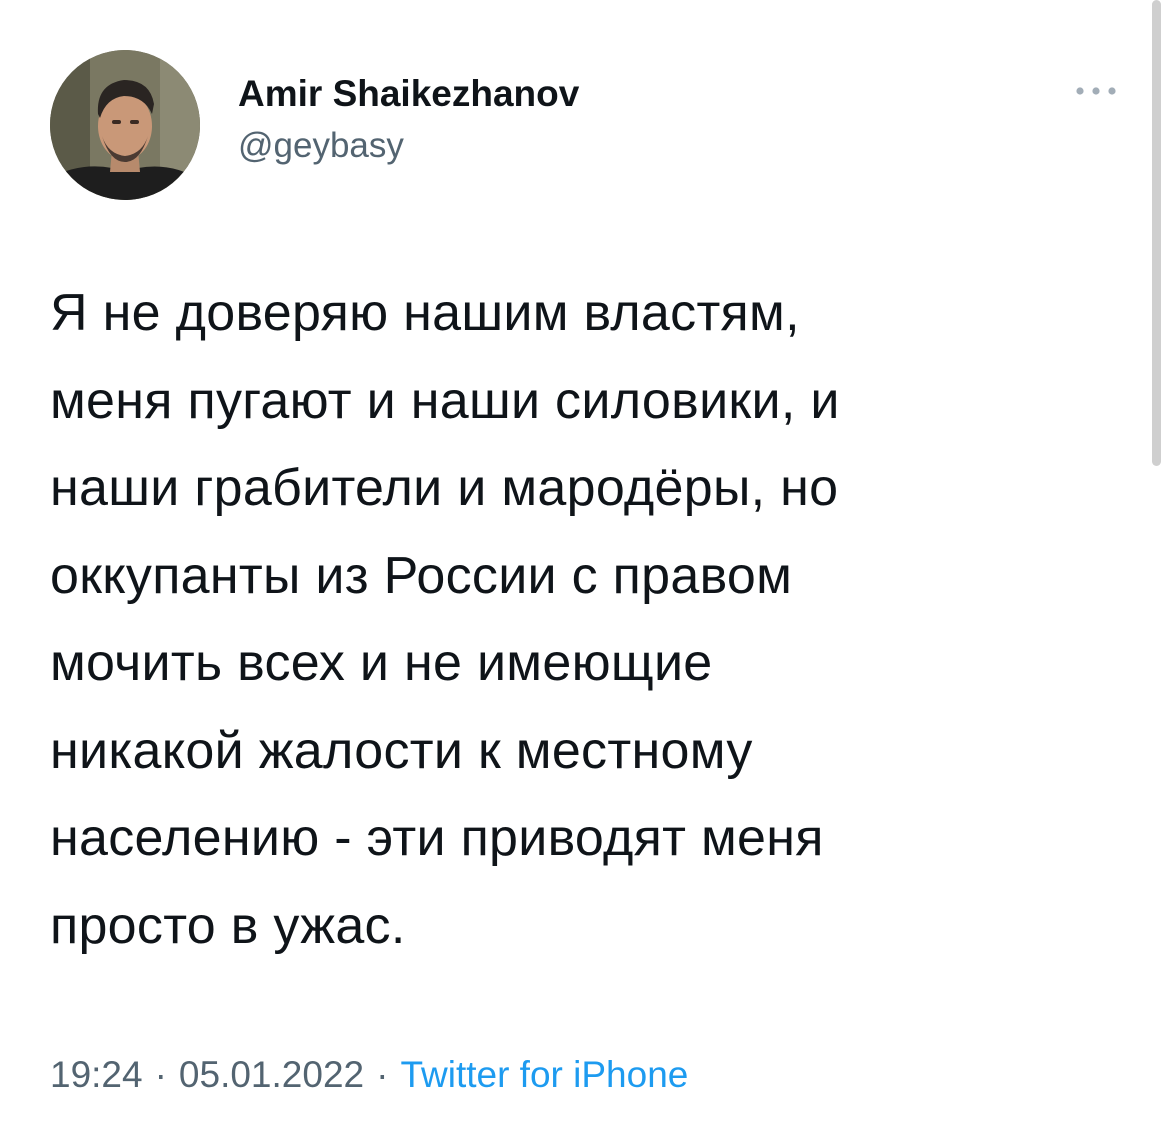 The width and height of the screenshot is (1170, 1132). What do you see at coordinates (408, 120) in the screenshot?
I see `author-info: Amir Shaikezhanov @geybasy` at bounding box center [408, 120].